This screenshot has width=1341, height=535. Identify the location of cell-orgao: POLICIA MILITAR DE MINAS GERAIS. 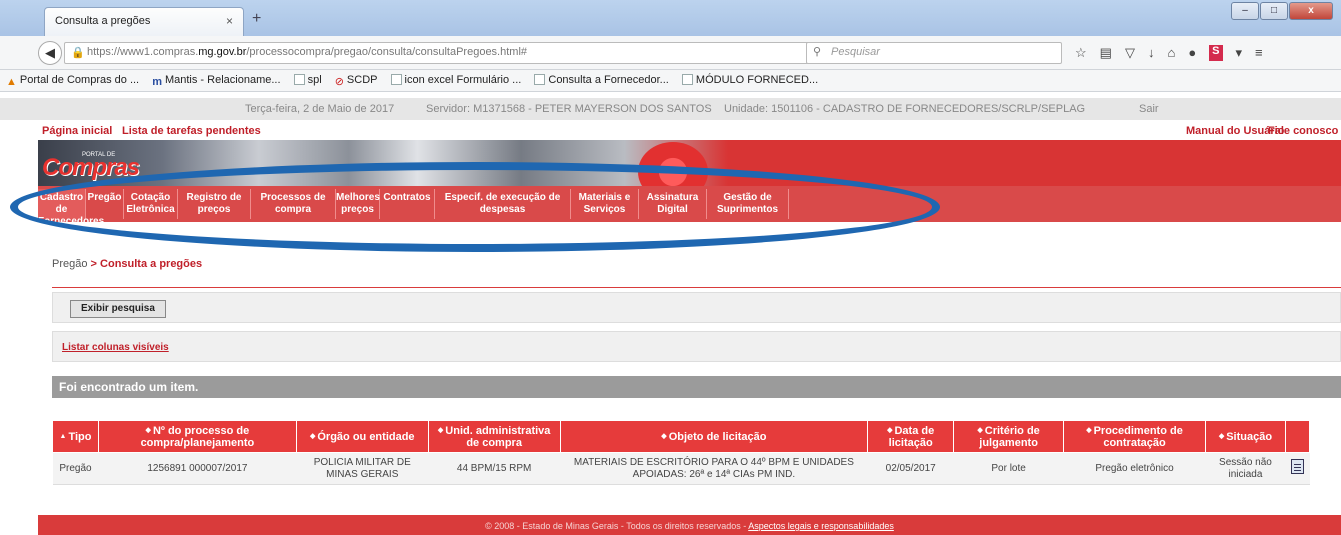
(362, 468).